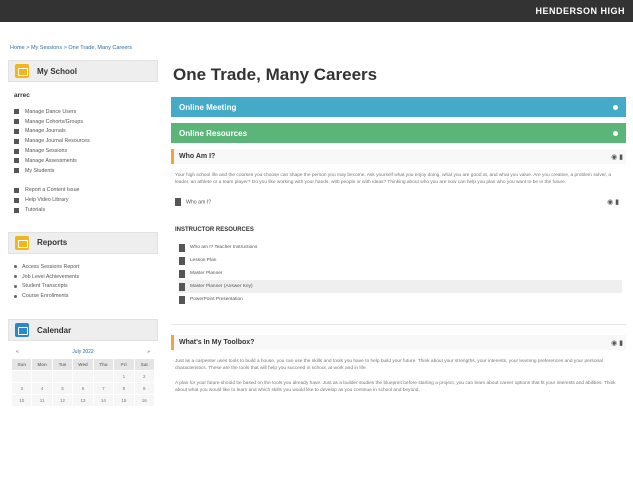 The image size is (633, 503). What do you see at coordinates (214, 230) in the screenshot?
I see `instructor-resources-title: INSTRUCTOR RESOURCES` at bounding box center [214, 230].